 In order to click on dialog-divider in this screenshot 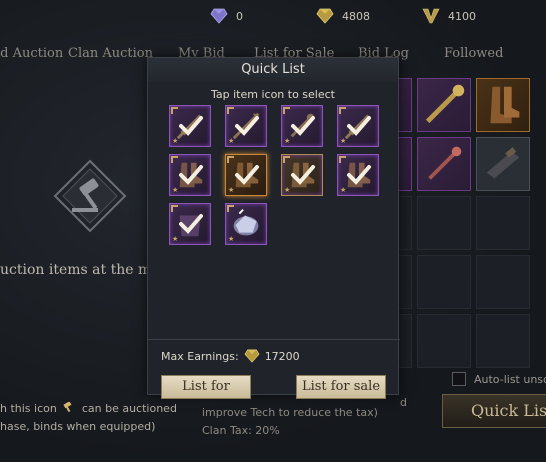, I will do `click(274, 339)`.